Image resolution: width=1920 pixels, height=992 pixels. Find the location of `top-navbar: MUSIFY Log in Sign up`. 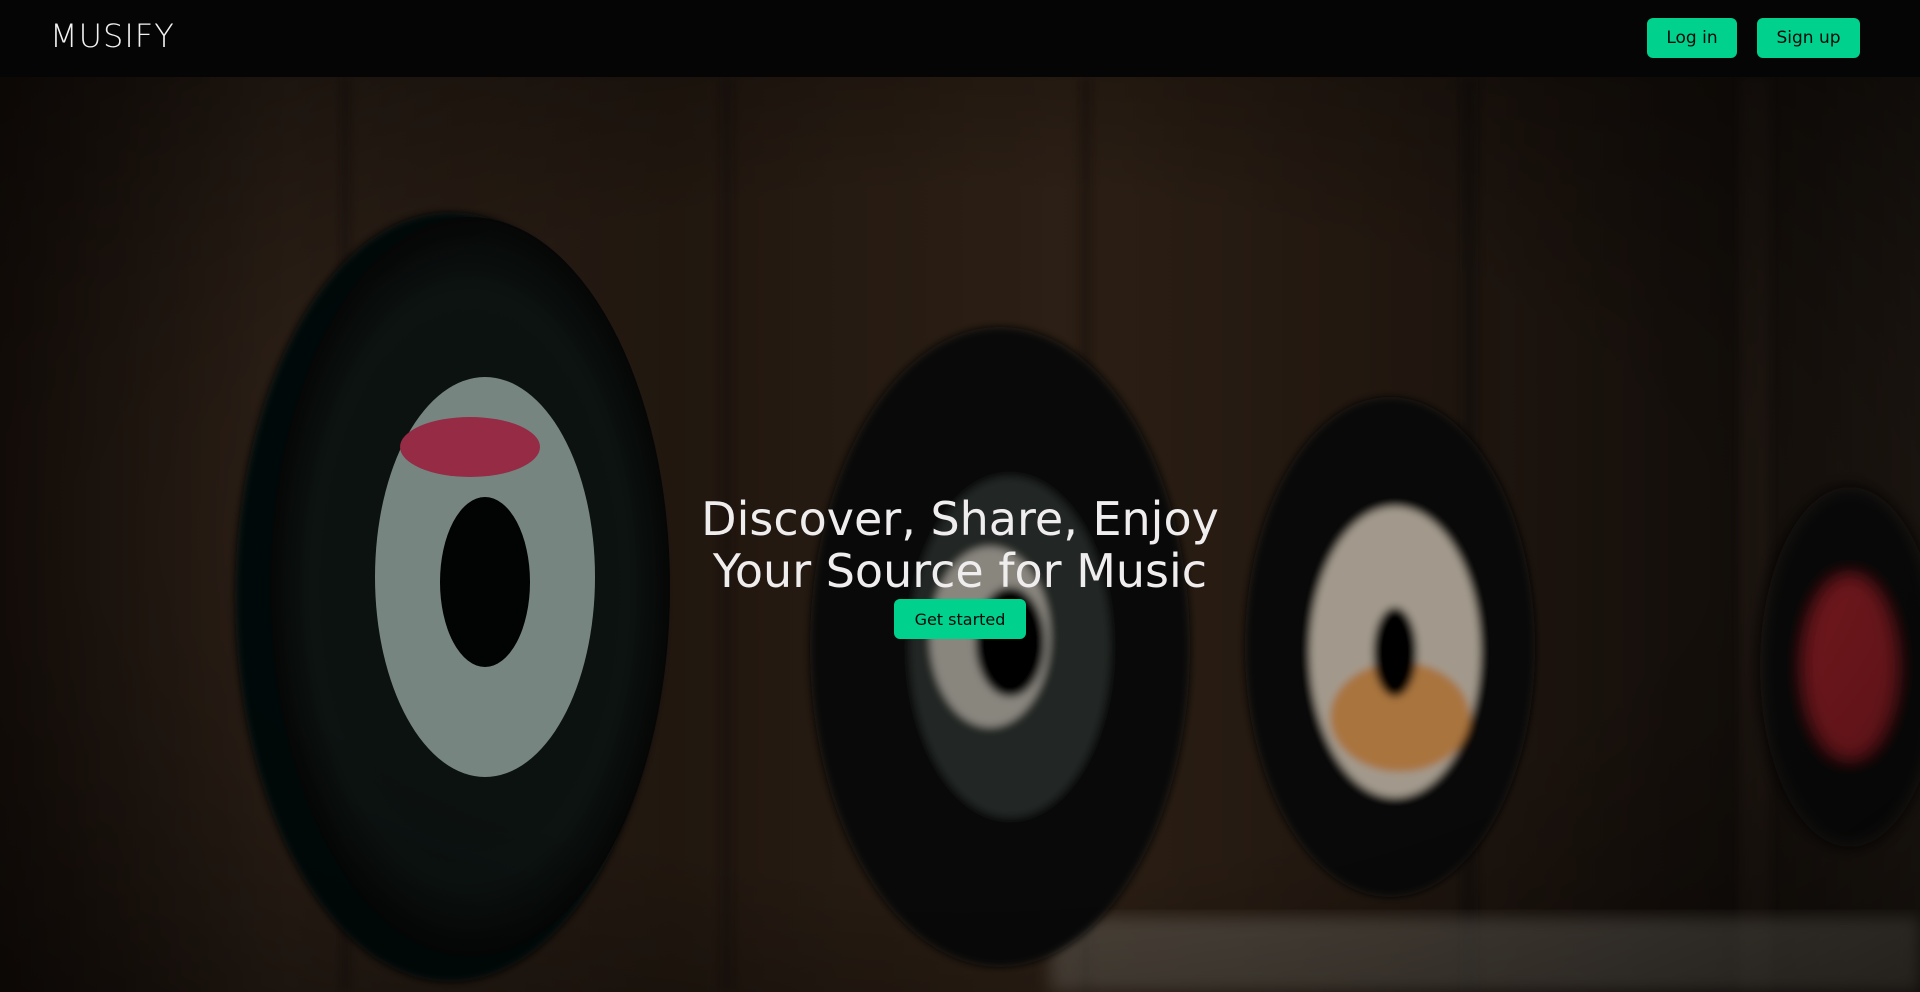

top-navbar: MUSIFY Log in Sign up is located at coordinates (960, 38).